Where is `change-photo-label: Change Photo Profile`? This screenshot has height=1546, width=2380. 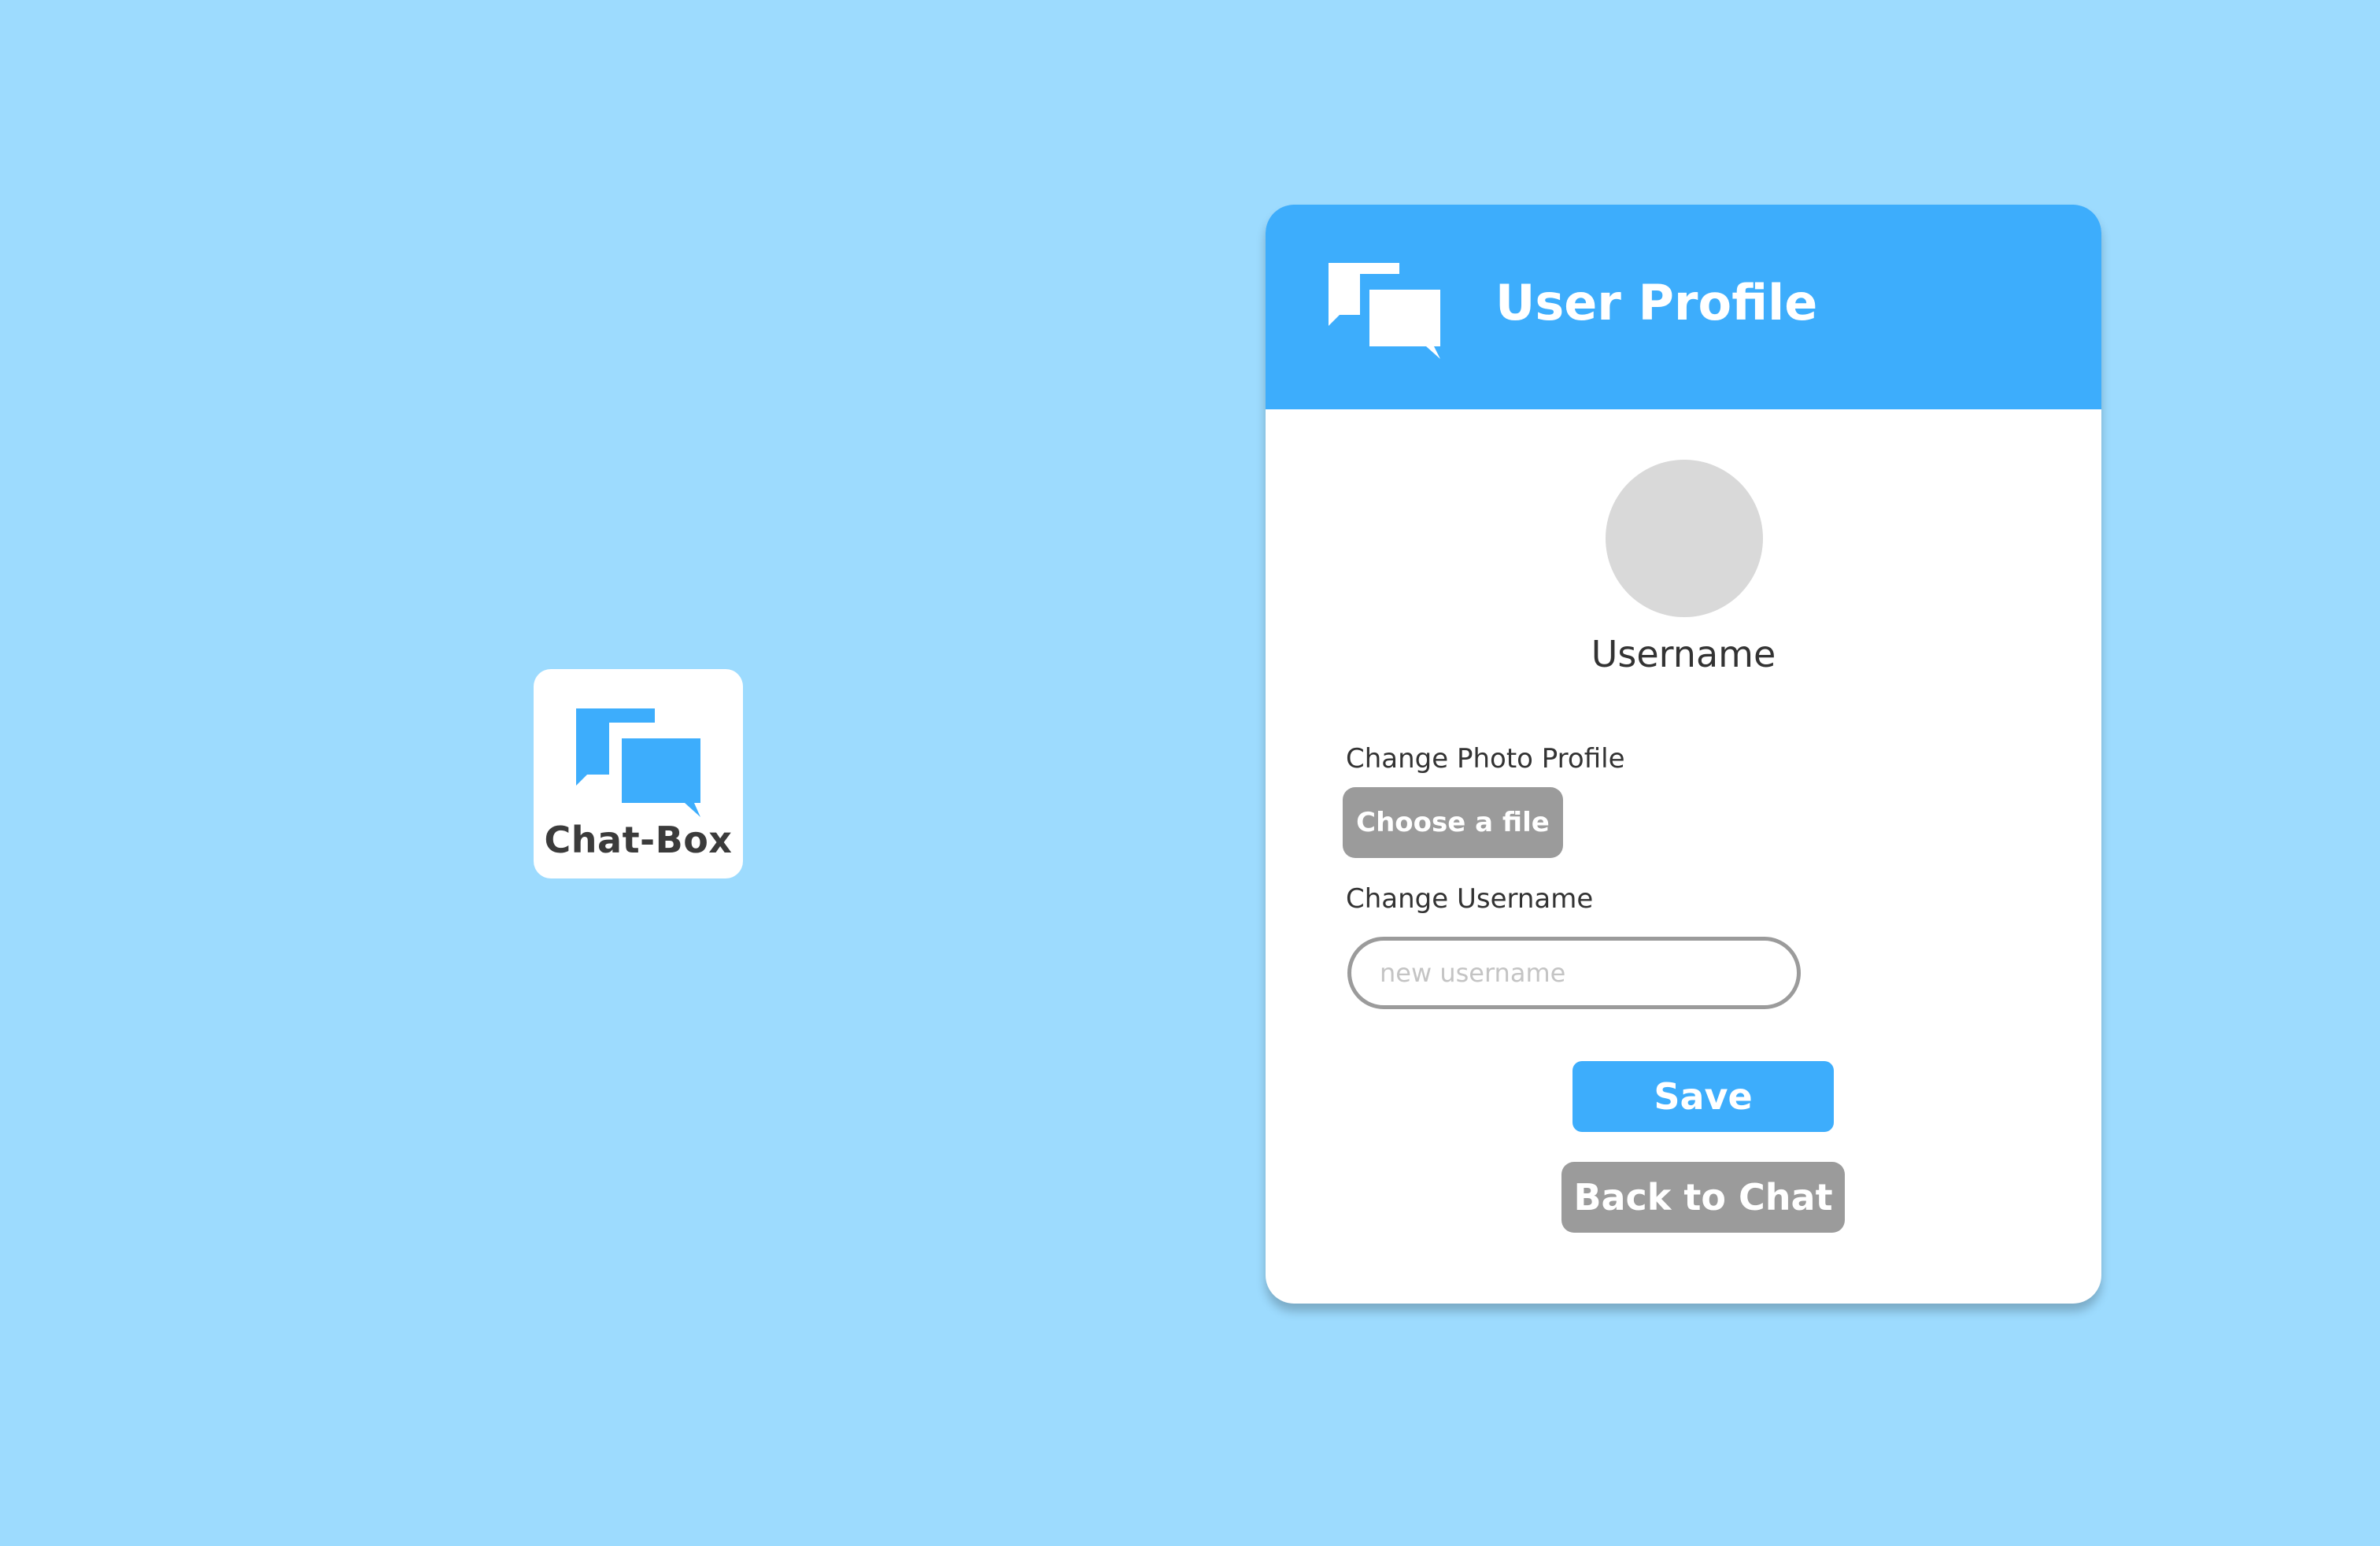 change-photo-label: Change Photo Profile is located at coordinates (1485, 759).